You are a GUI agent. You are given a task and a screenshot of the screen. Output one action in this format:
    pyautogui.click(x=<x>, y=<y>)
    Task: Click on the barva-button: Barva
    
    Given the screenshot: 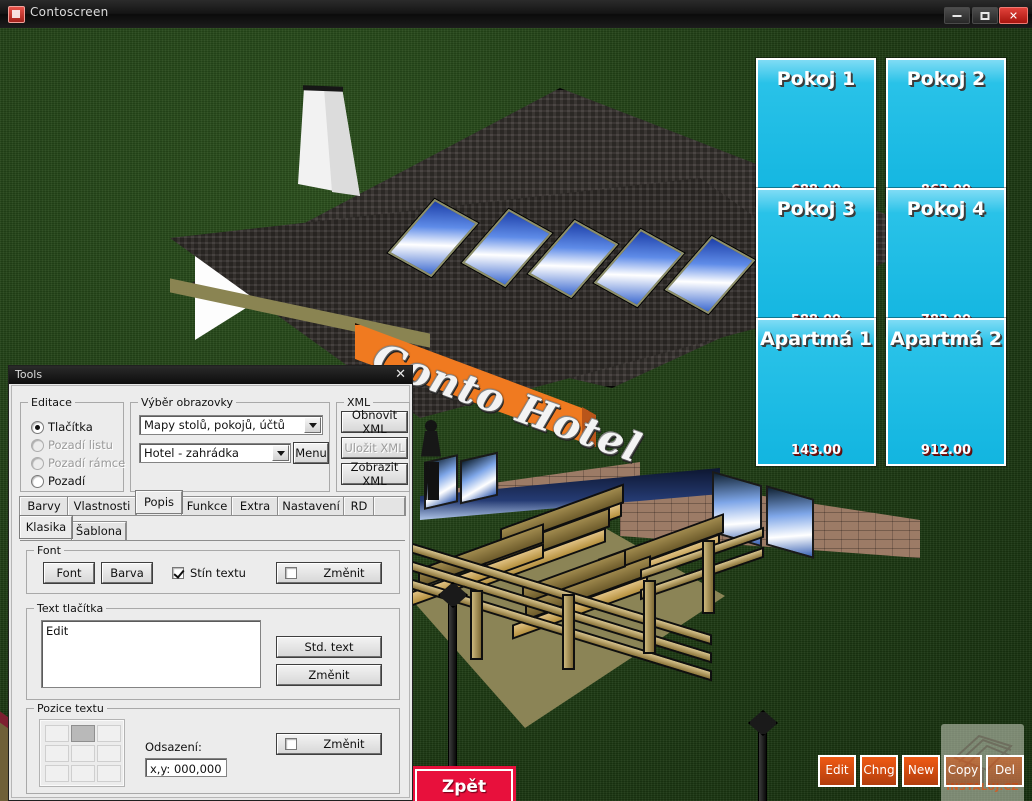 What is the action you would take?
    pyautogui.click(x=127, y=573)
    